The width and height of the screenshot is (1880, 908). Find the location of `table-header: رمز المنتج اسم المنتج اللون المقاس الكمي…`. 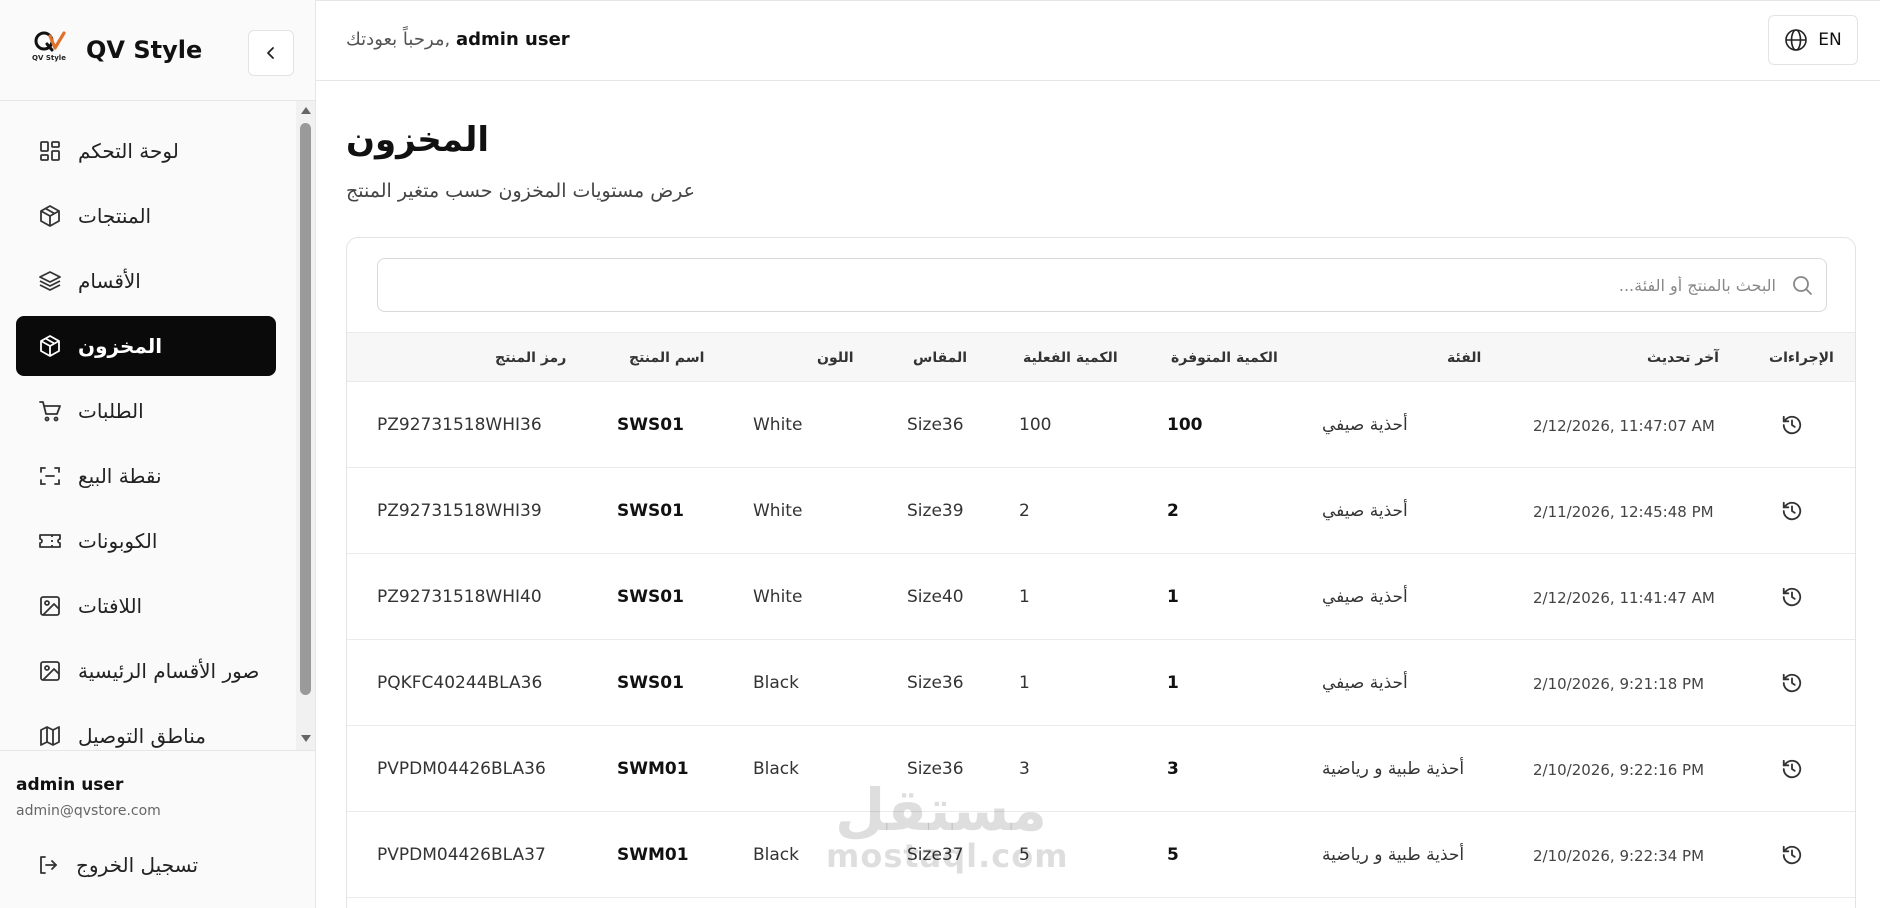

table-header: رمز المنتج اسم المنتج اللون المقاس الكمي… is located at coordinates (1101, 357).